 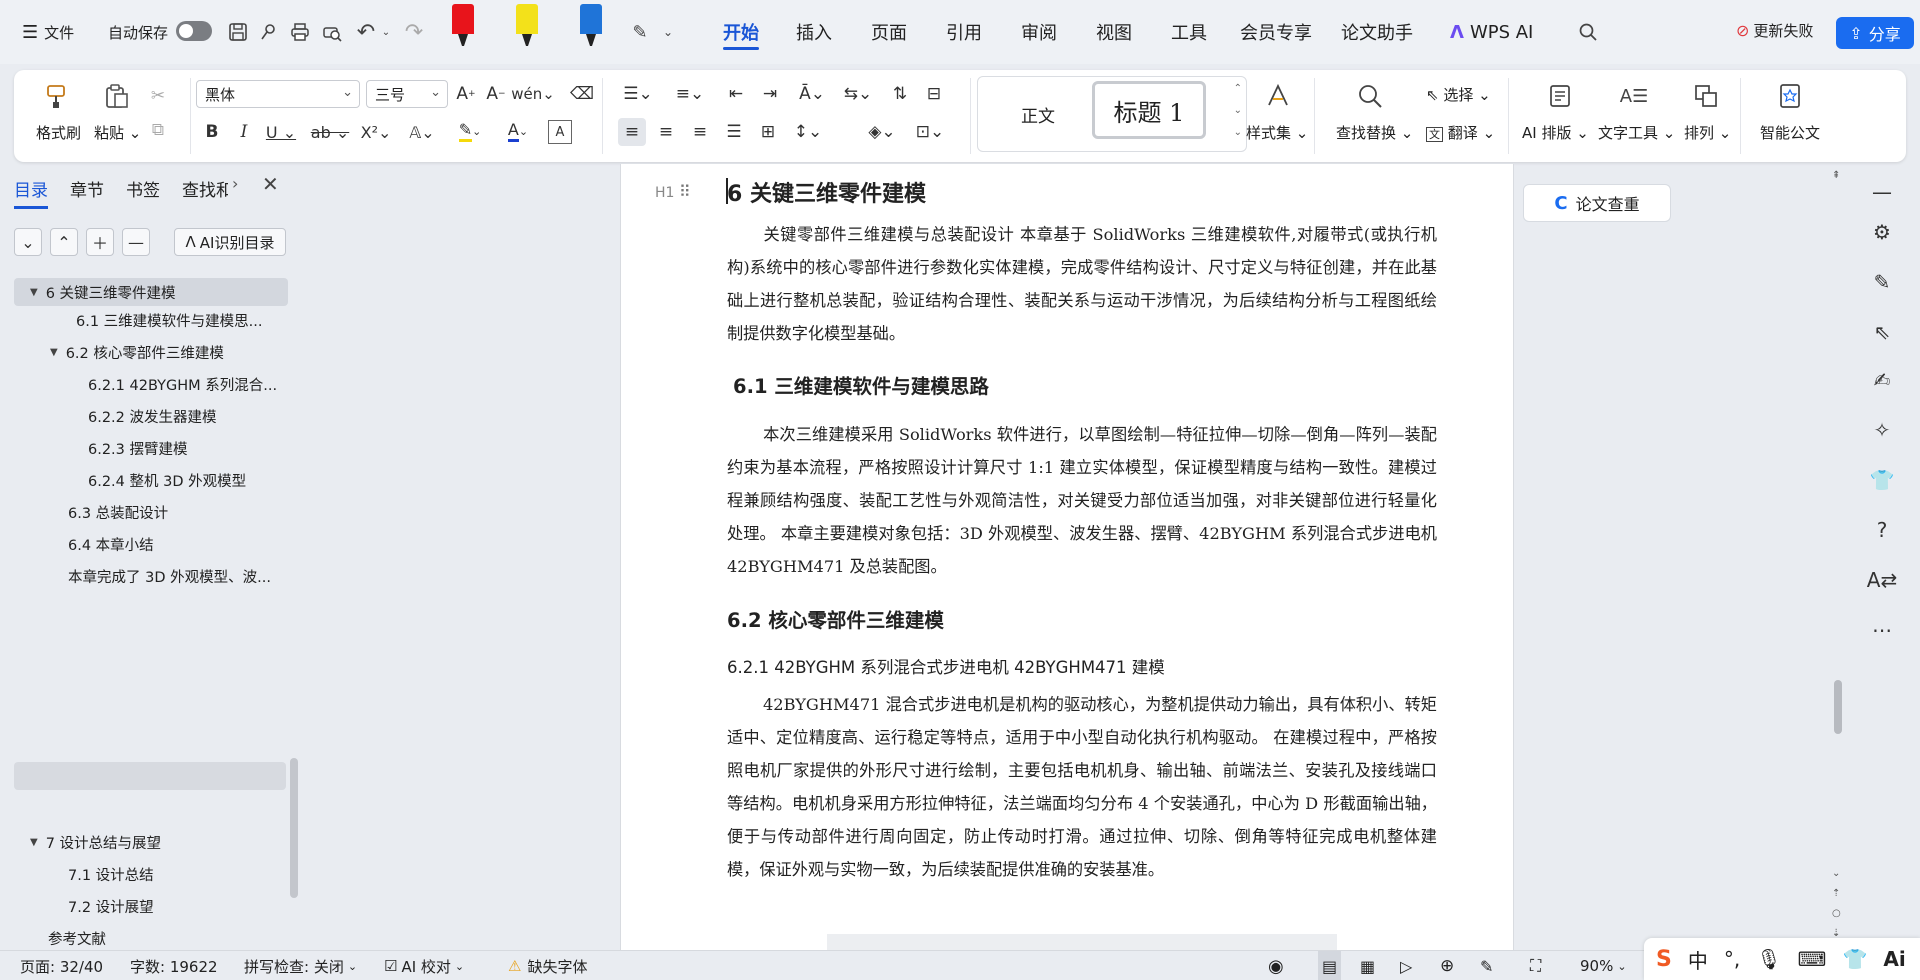 I want to click on highlight-color-icon: ✎ ⌄, so click(x=470, y=131).